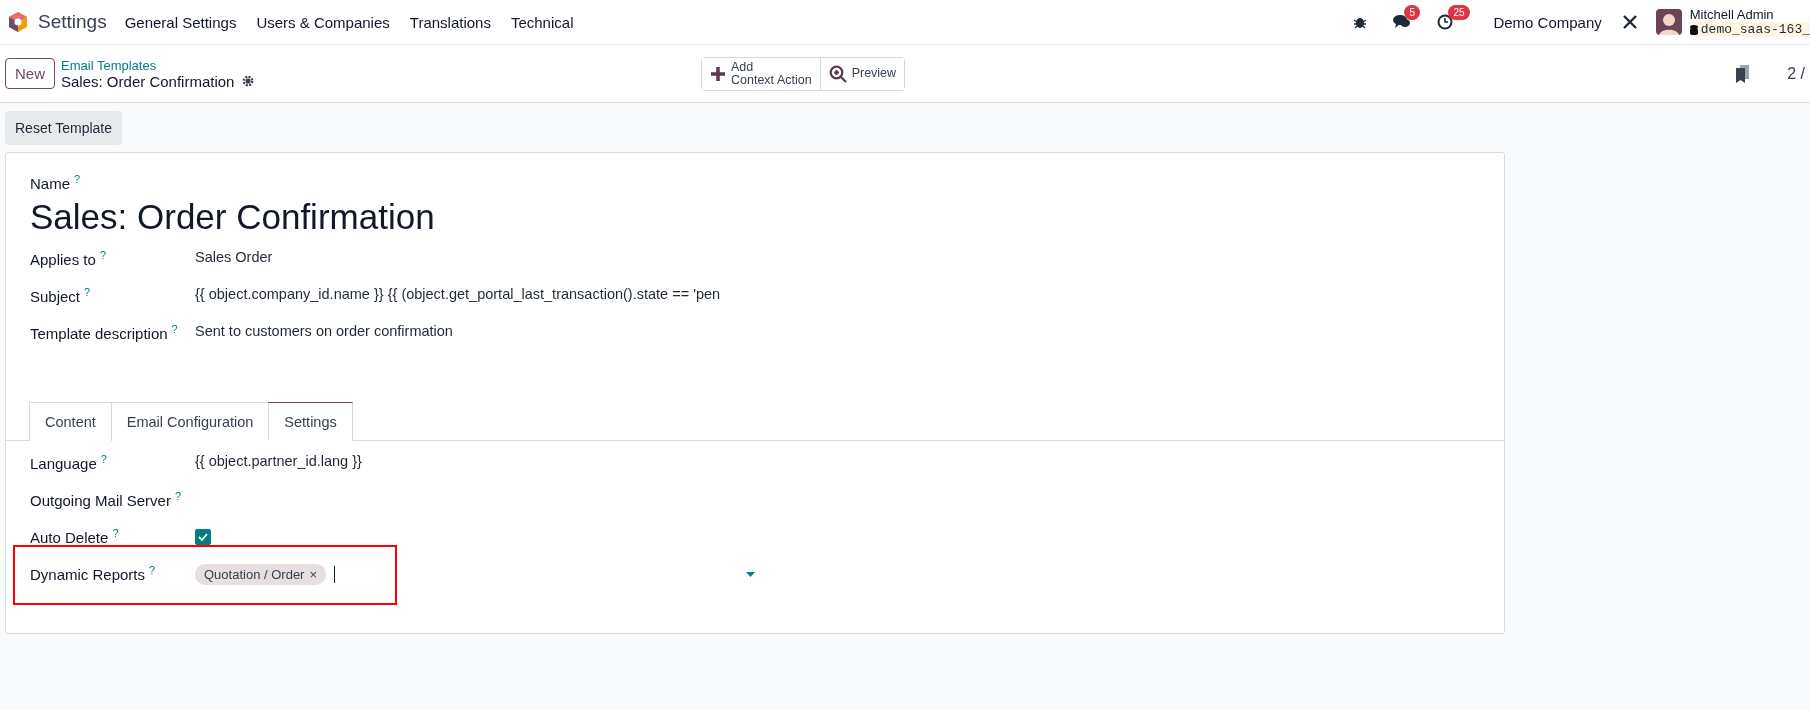 The image size is (1810, 710). I want to click on notification-badge: 25, so click(1459, 12).